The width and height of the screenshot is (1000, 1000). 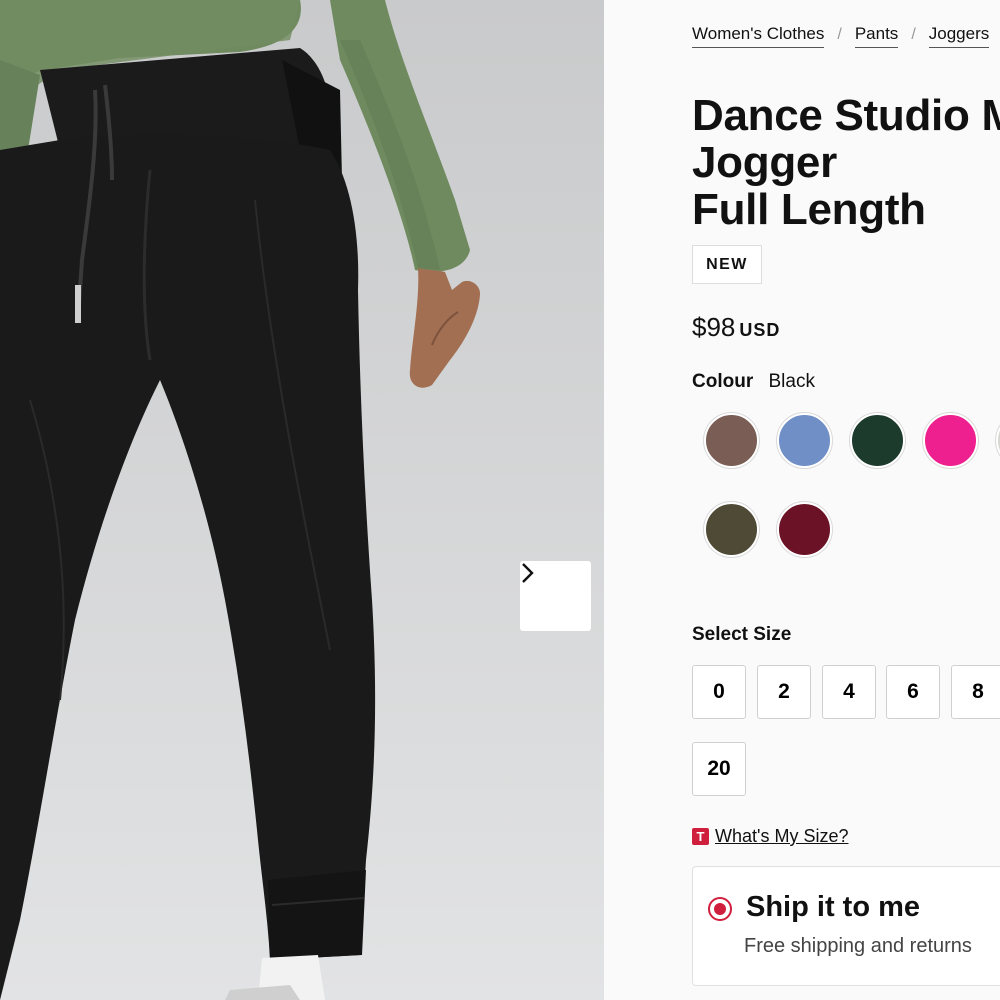 What do you see at coordinates (555, 596) in the screenshot?
I see `next-image-button` at bounding box center [555, 596].